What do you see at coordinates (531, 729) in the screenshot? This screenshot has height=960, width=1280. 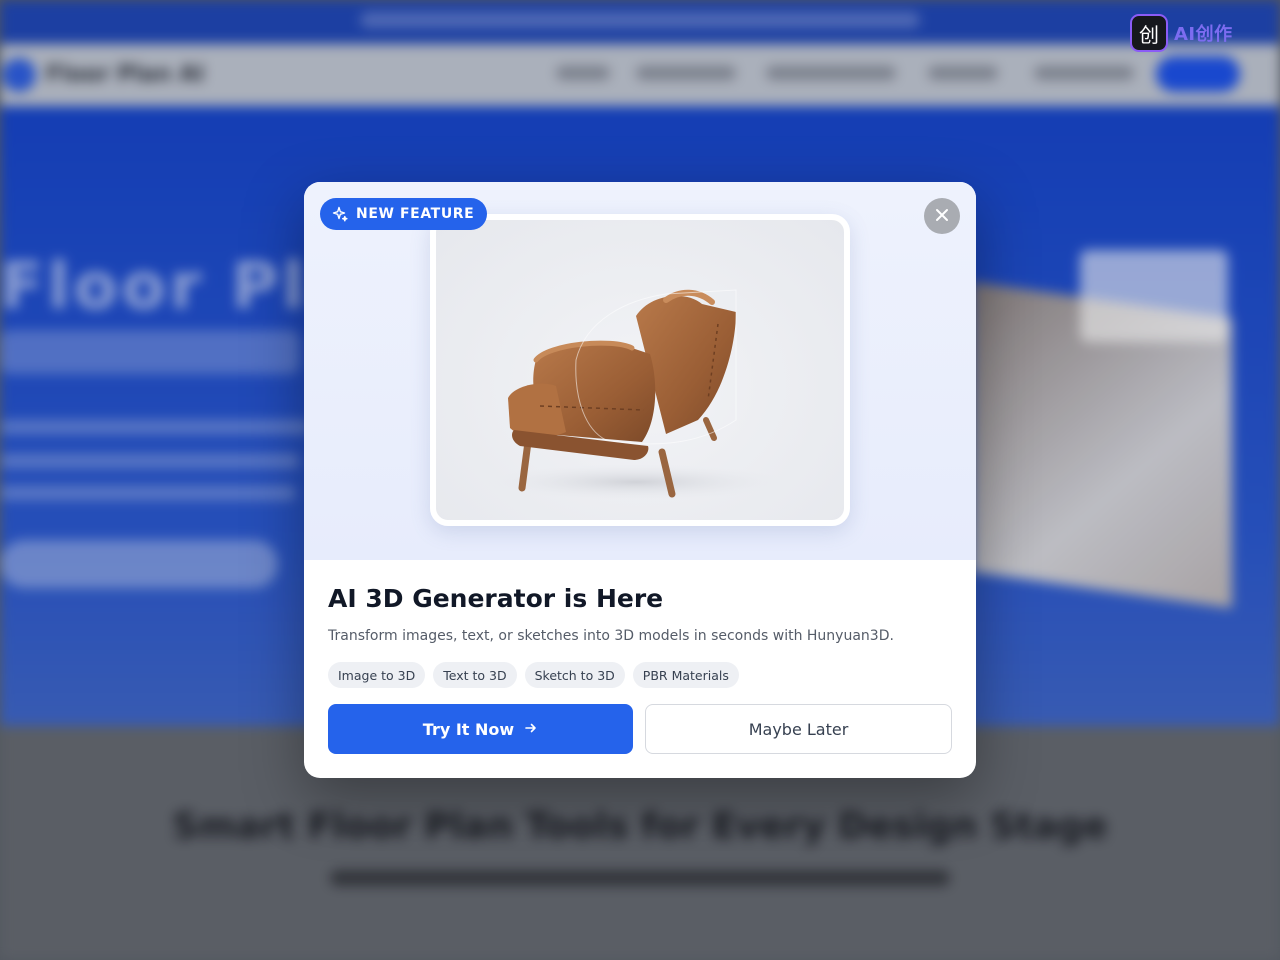 I see `arrow-right-icon` at bounding box center [531, 729].